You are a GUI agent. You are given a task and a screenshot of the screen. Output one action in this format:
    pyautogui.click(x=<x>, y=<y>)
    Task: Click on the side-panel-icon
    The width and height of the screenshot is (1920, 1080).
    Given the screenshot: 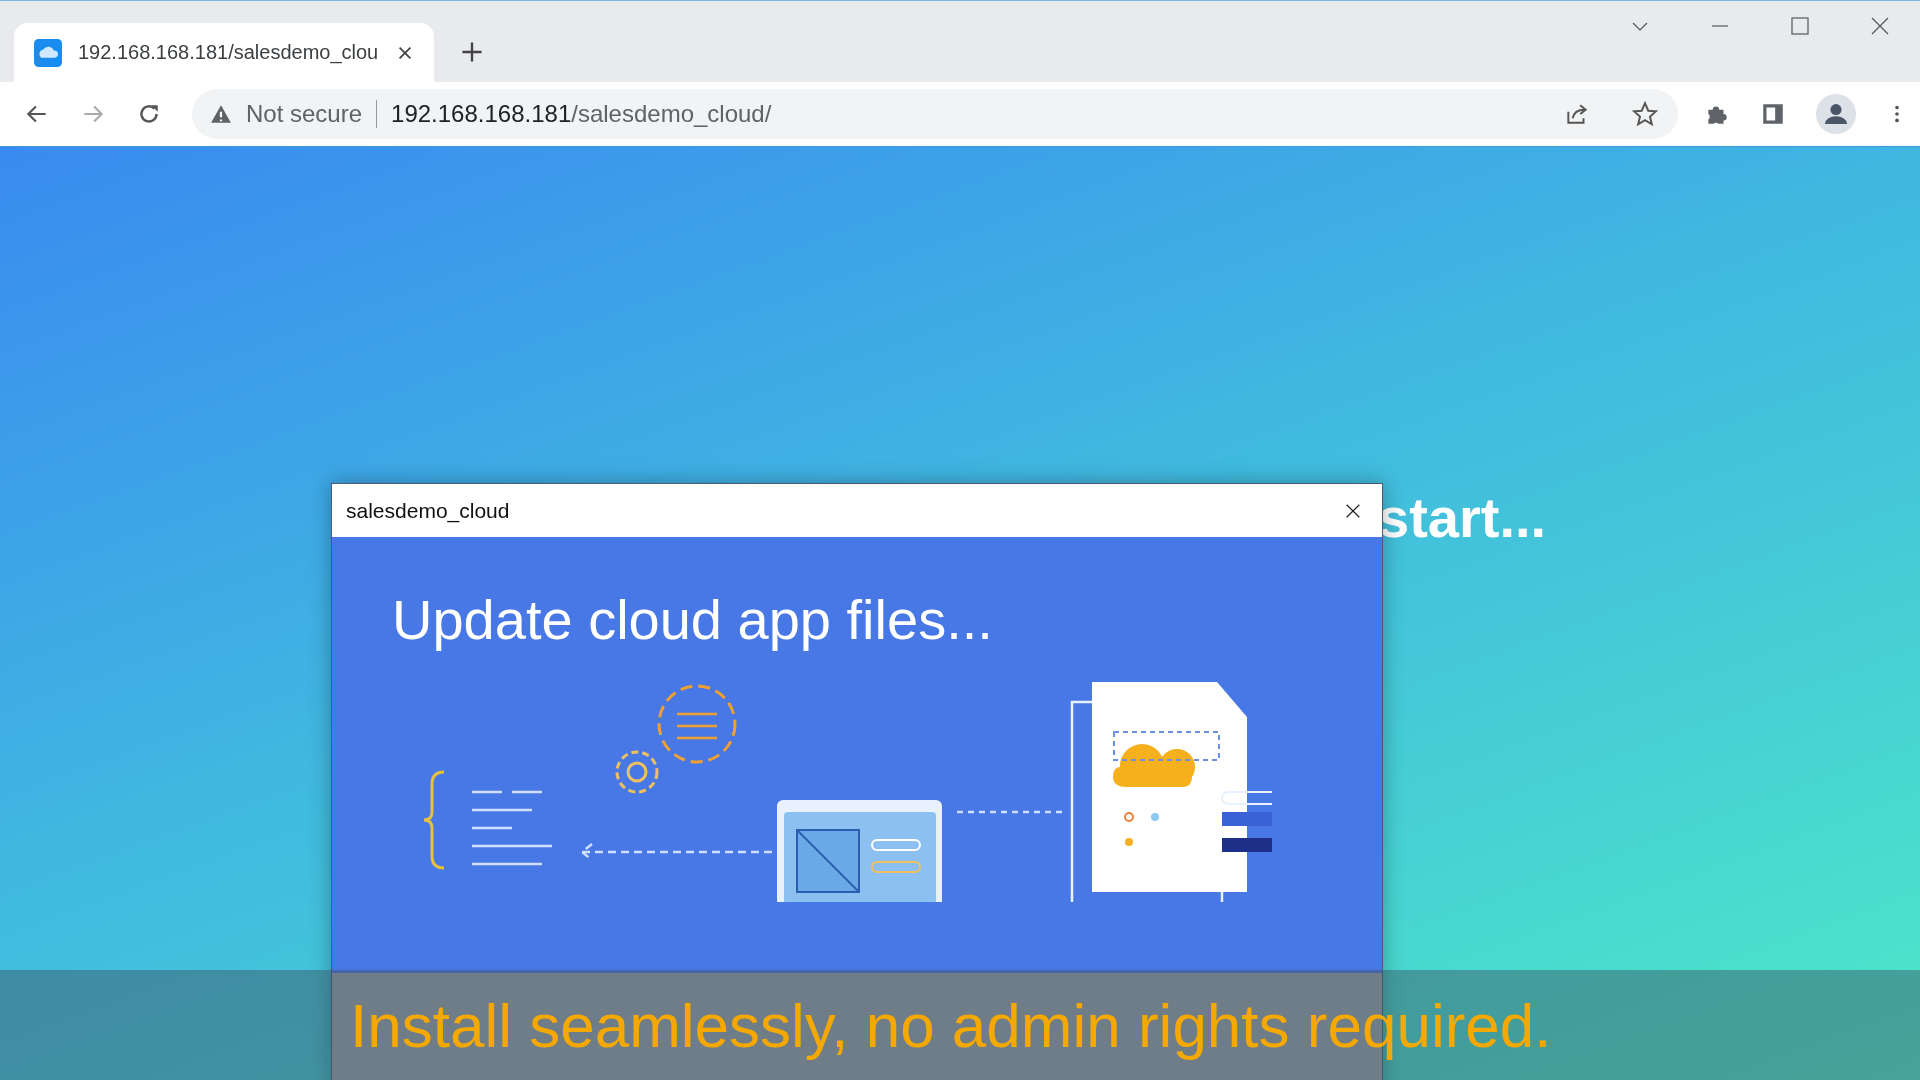 What is the action you would take?
    pyautogui.click(x=1773, y=114)
    